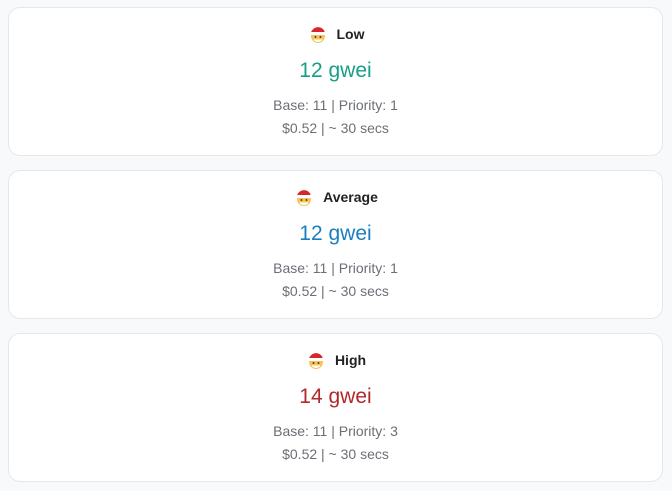  What do you see at coordinates (350, 197) in the screenshot?
I see `tier-label: Average` at bounding box center [350, 197].